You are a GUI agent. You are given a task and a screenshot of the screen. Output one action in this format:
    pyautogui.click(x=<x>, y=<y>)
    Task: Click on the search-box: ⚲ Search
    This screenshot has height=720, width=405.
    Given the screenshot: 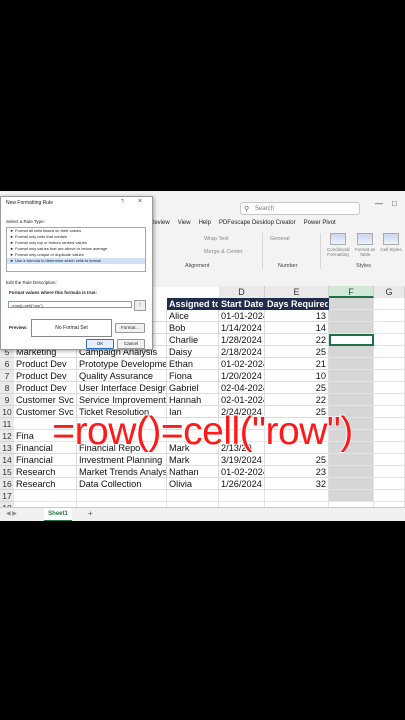 What is the action you would take?
    pyautogui.click(x=300, y=208)
    